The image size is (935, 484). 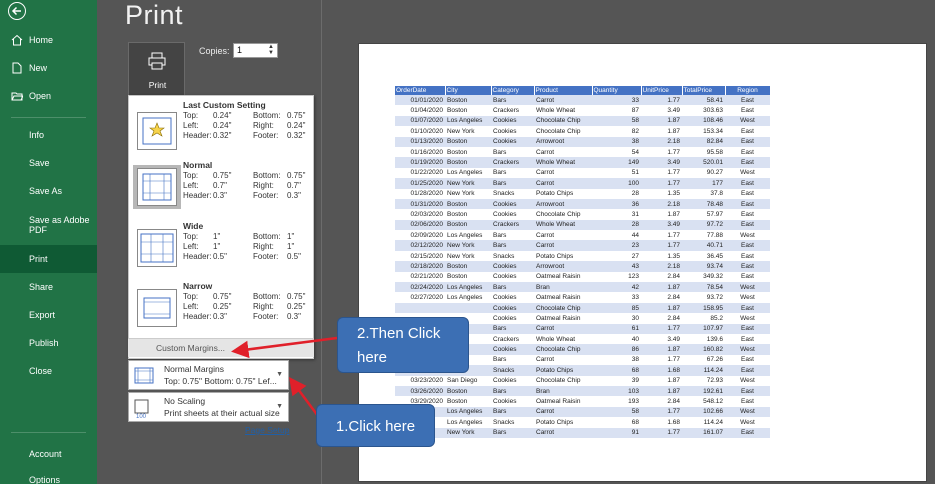 What do you see at coordinates (304, 396) in the screenshot?
I see `arrow-to-margins-dropdown` at bounding box center [304, 396].